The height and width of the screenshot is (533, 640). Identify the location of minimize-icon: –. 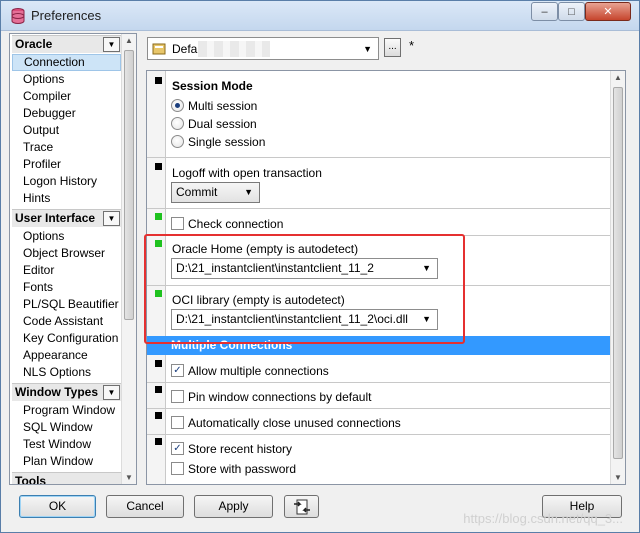
(544, 11).